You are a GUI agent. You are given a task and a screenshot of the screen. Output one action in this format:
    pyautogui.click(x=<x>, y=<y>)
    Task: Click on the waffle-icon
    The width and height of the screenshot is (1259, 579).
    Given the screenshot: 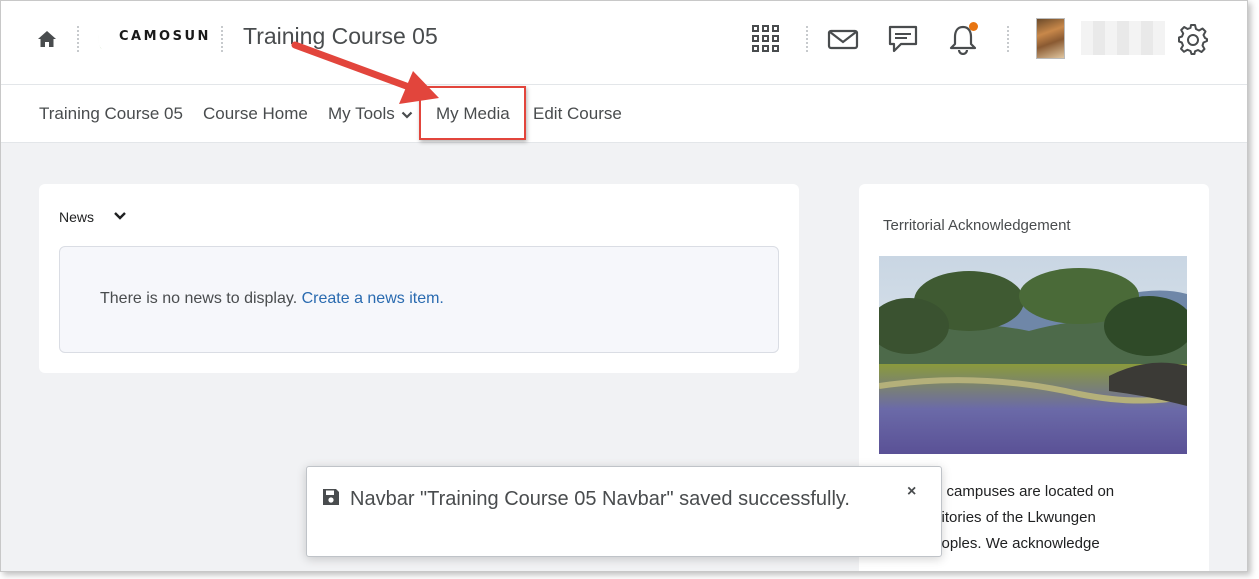 What is the action you would take?
    pyautogui.click(x=766, y=39)
    